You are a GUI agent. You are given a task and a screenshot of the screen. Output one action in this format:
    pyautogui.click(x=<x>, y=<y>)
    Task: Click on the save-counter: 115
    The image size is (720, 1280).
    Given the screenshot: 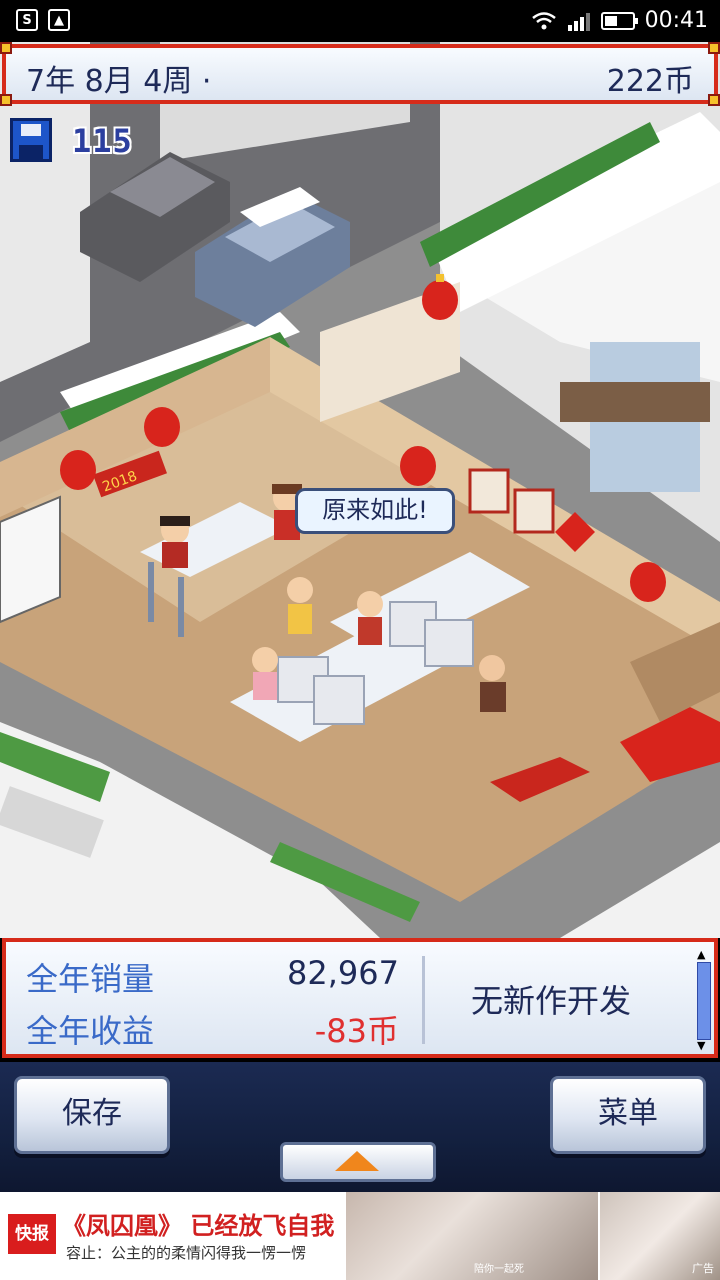 What is the action you would take?
    pyautogui.click(x=85, y=141)
    